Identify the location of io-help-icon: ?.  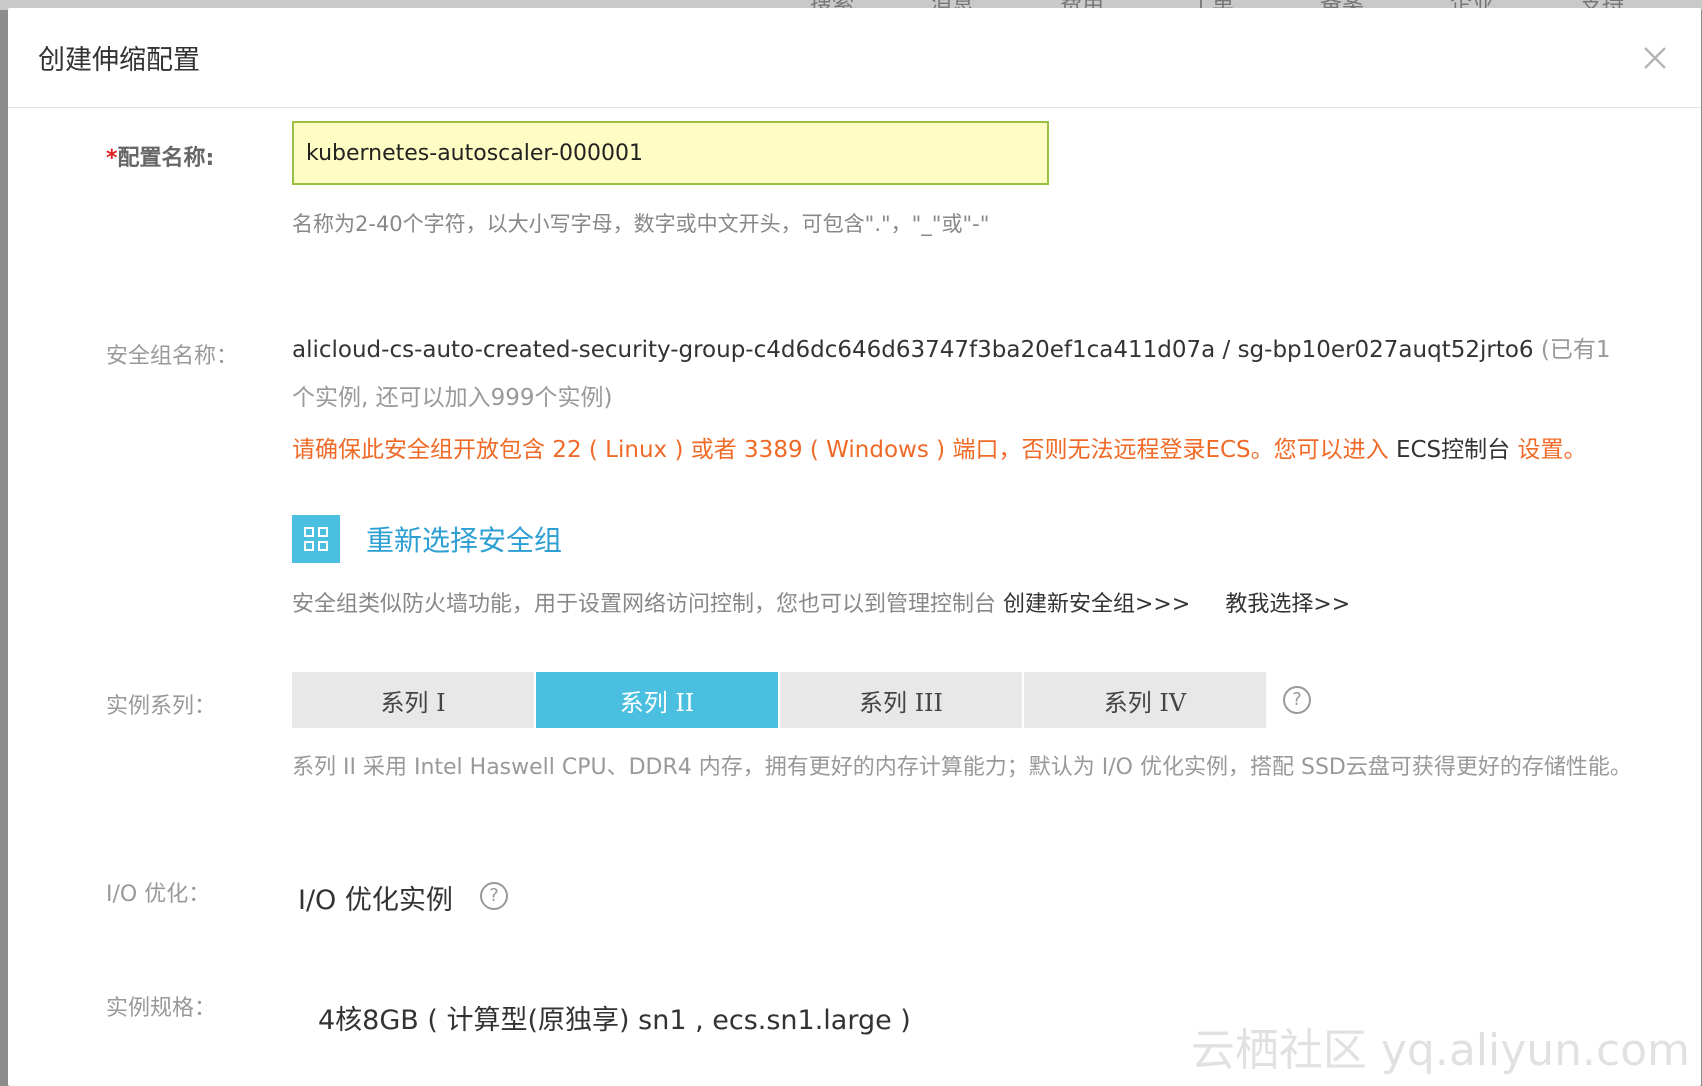
(494, 896).